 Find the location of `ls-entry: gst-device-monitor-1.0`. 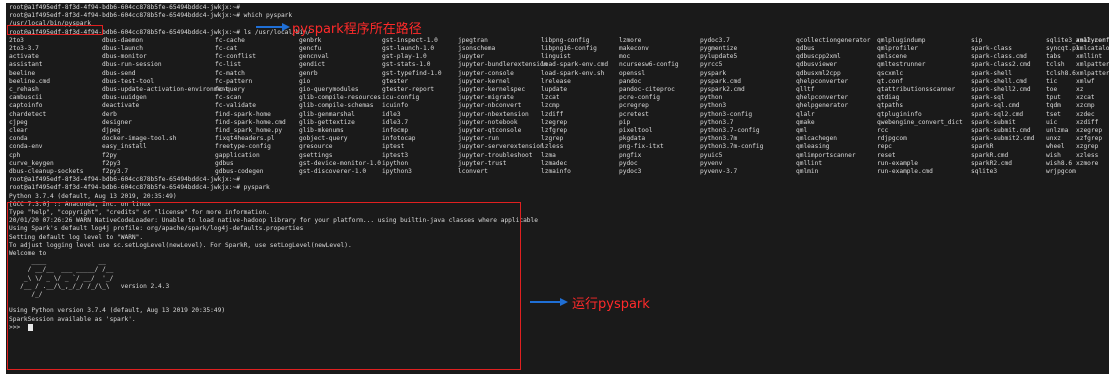

ls-entry: gst-device-monitor-1.0 is located at coordinates (340, 163).